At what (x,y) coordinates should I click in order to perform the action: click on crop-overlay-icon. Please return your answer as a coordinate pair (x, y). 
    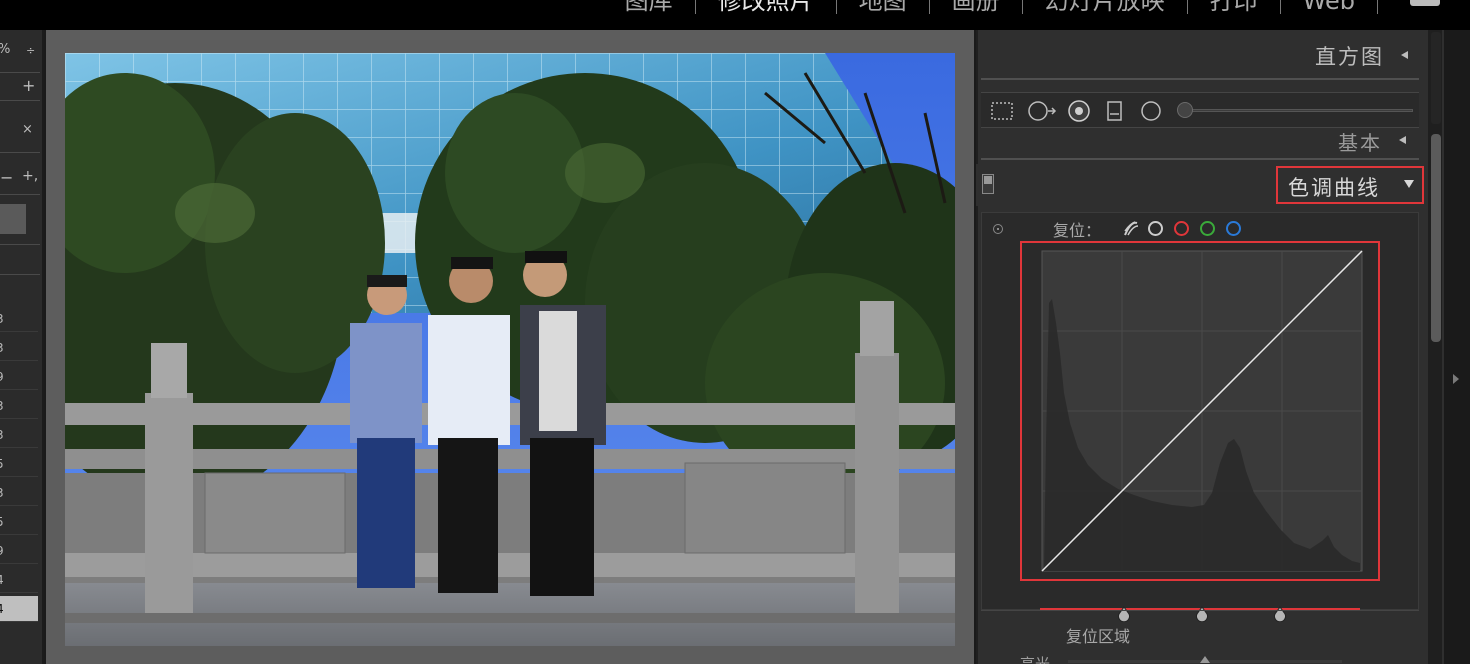
    Looking at the image, I should click on (1002, 111).